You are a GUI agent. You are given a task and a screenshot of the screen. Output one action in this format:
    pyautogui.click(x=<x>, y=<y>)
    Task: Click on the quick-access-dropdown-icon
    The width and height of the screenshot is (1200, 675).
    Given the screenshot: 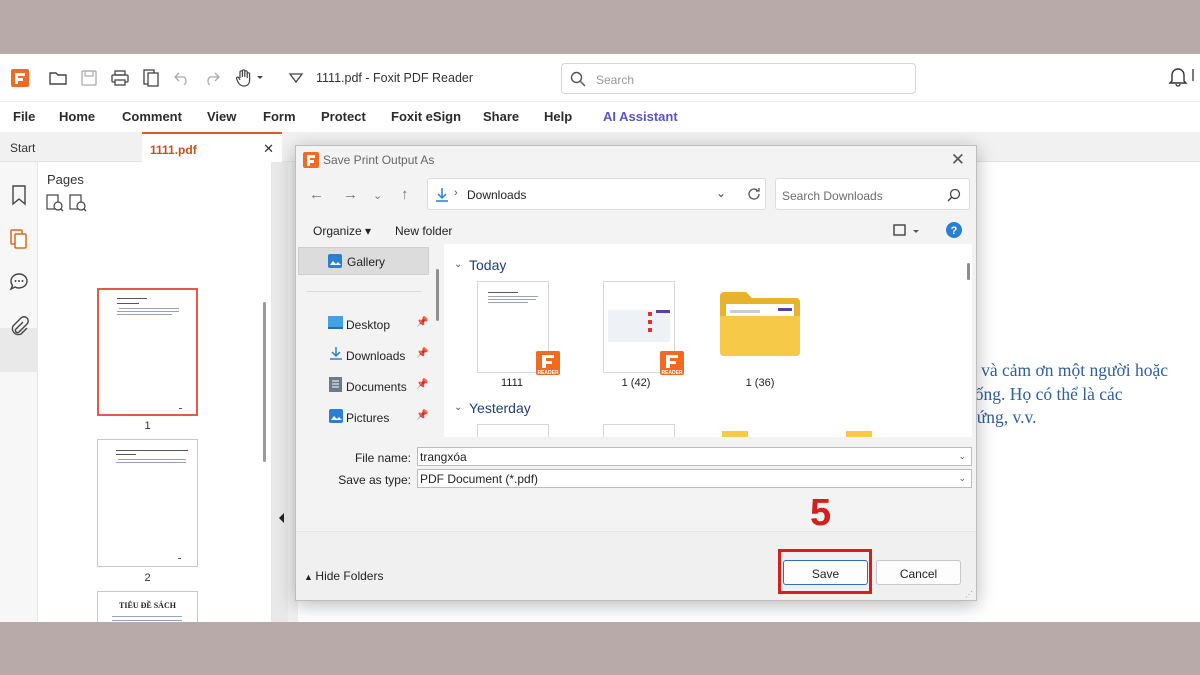 What is the action you would take?
    pyautogui.click(x=296, y=78)
    